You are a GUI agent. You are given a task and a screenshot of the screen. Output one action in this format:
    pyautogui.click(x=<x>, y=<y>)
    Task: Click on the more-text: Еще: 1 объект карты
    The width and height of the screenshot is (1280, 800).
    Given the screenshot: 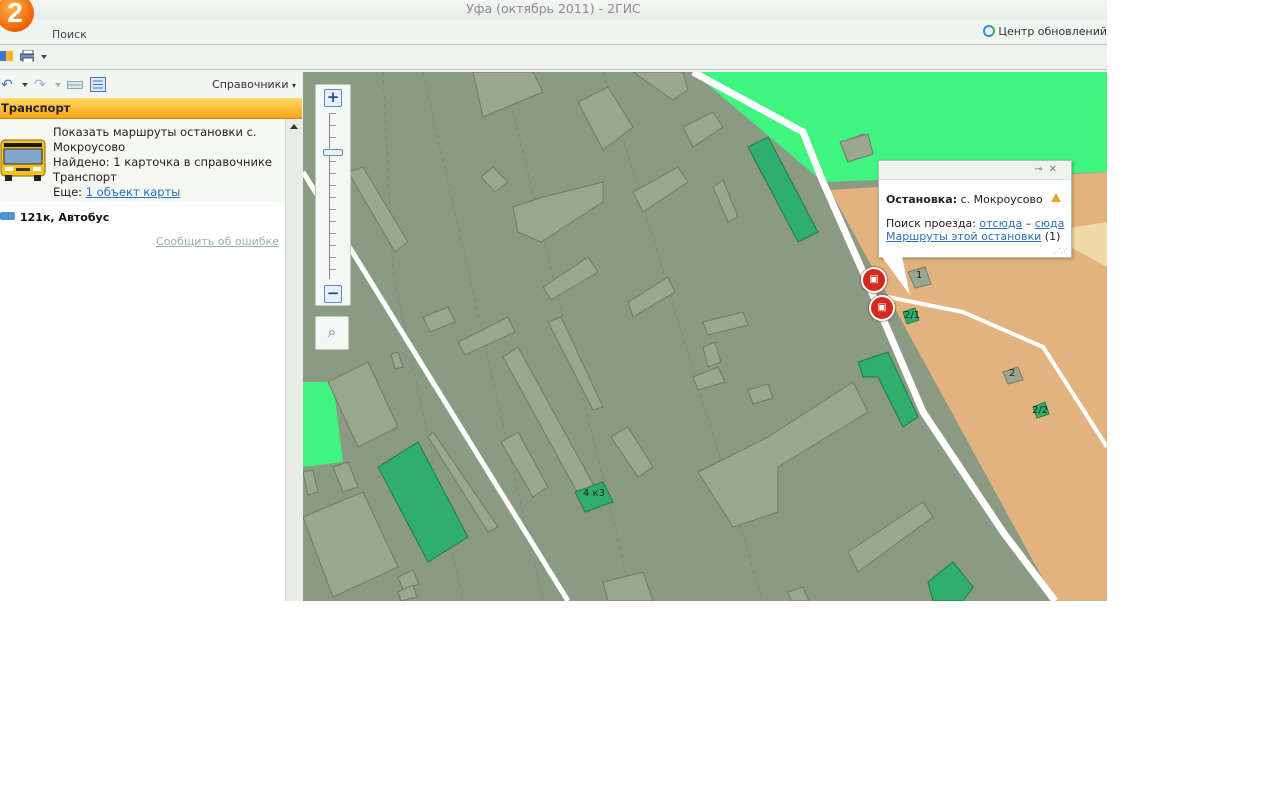 What is the action you would take?
    pyautogui.click(x=167, y=192)
    